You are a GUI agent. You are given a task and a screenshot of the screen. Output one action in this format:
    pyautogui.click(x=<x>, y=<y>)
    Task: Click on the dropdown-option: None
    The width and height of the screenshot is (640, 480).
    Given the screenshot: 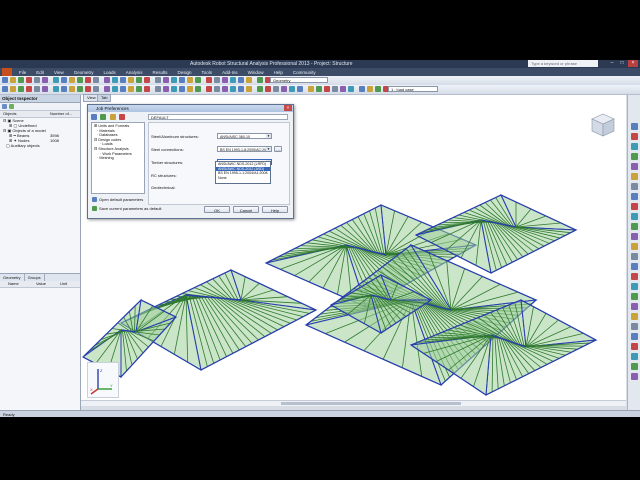 What is the action you would take?
    pyautogui.click(x=243, y=178)
    